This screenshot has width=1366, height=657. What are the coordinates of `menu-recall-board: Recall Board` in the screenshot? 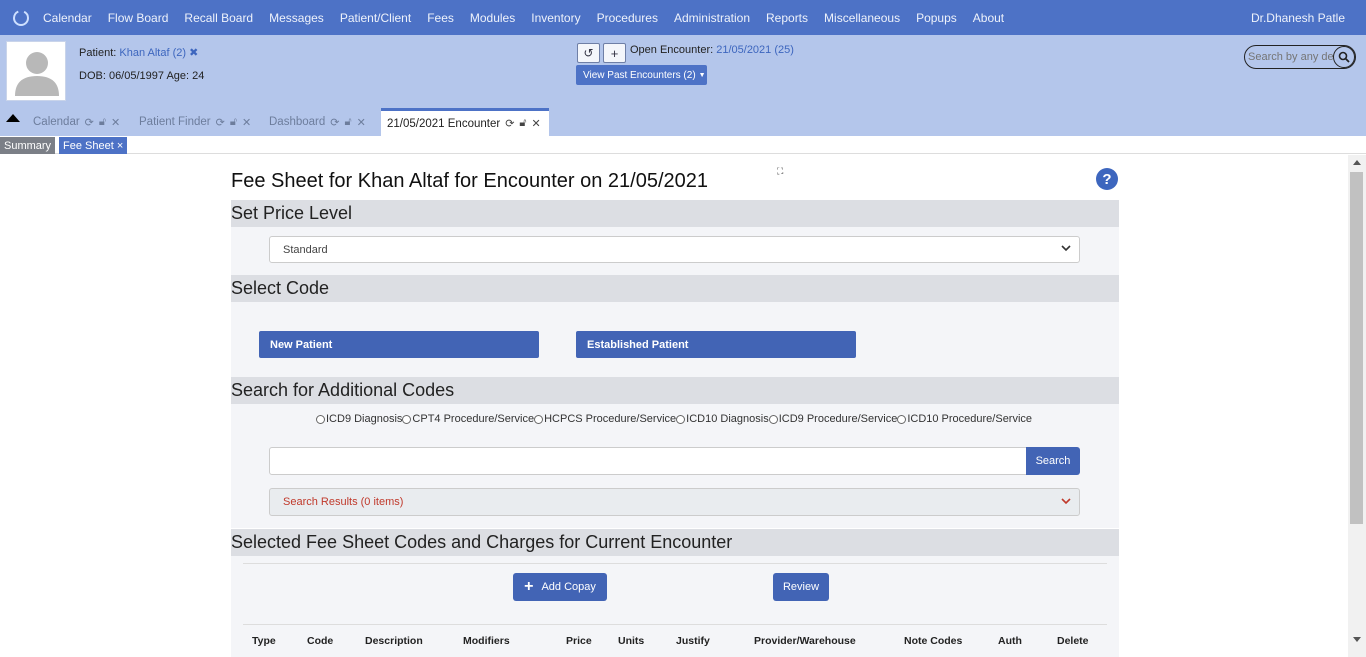 It's located at (218, 18).